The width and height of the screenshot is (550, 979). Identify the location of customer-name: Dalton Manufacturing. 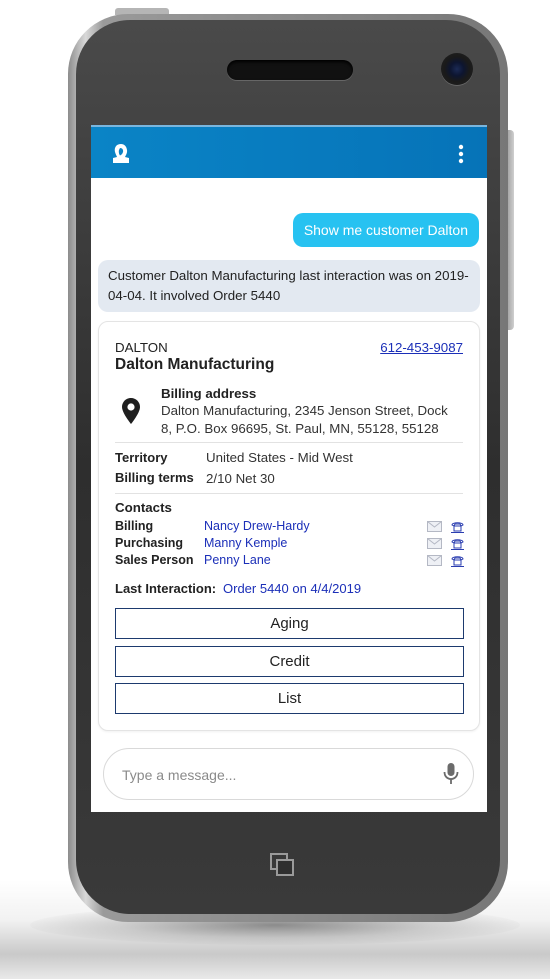
(195, 364).